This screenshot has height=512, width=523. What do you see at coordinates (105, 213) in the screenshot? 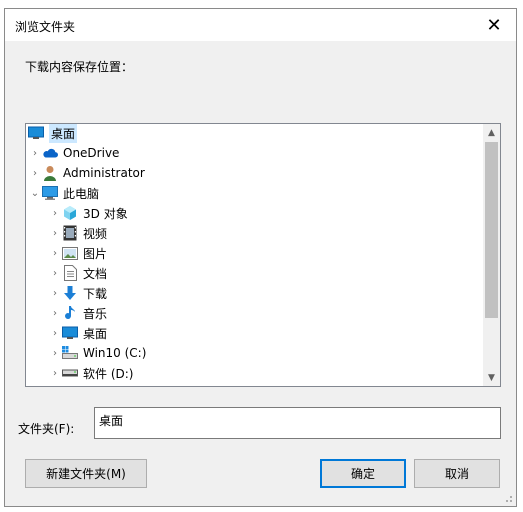
I see `tree-item-label: 3D 对象` at bounding box center [105, 213].